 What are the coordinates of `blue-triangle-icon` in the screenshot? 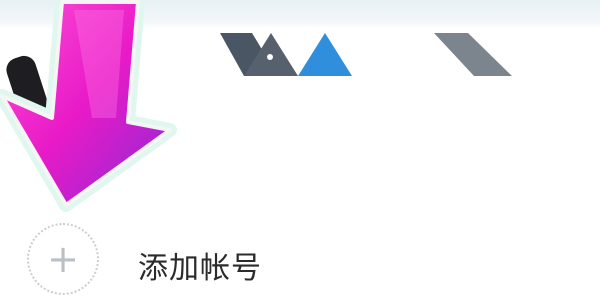 It's located at (325, 54).